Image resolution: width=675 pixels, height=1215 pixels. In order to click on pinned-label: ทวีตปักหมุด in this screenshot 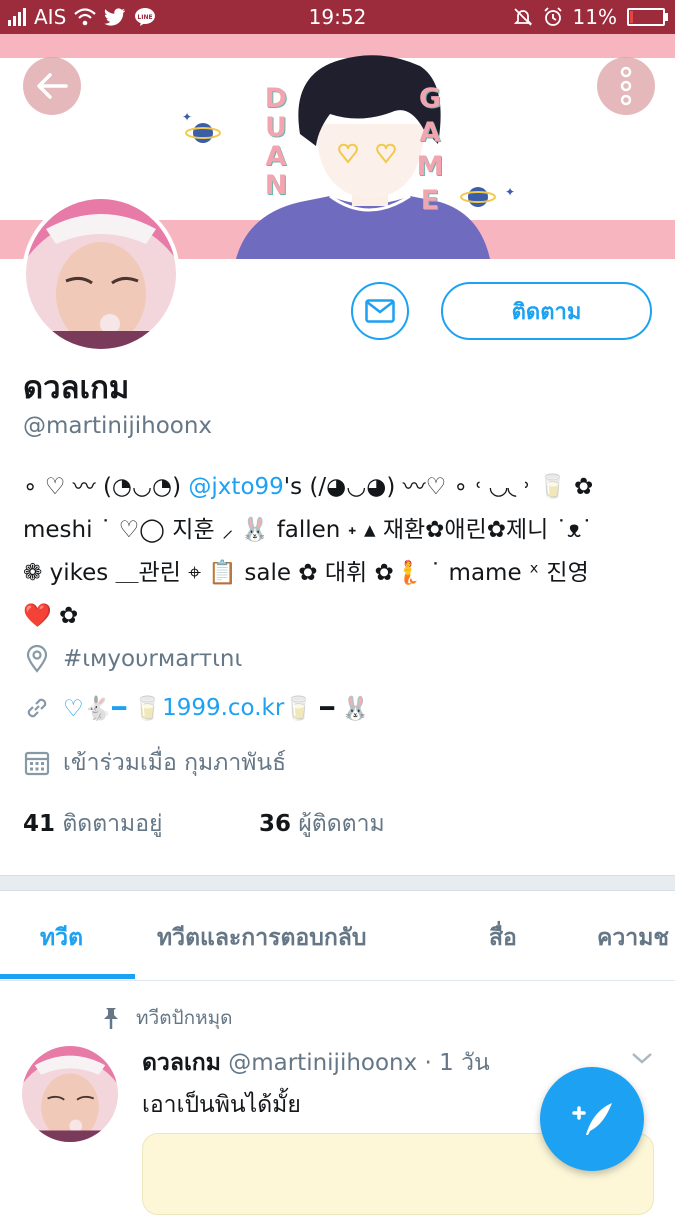, I will do `click(184, 1018)`.